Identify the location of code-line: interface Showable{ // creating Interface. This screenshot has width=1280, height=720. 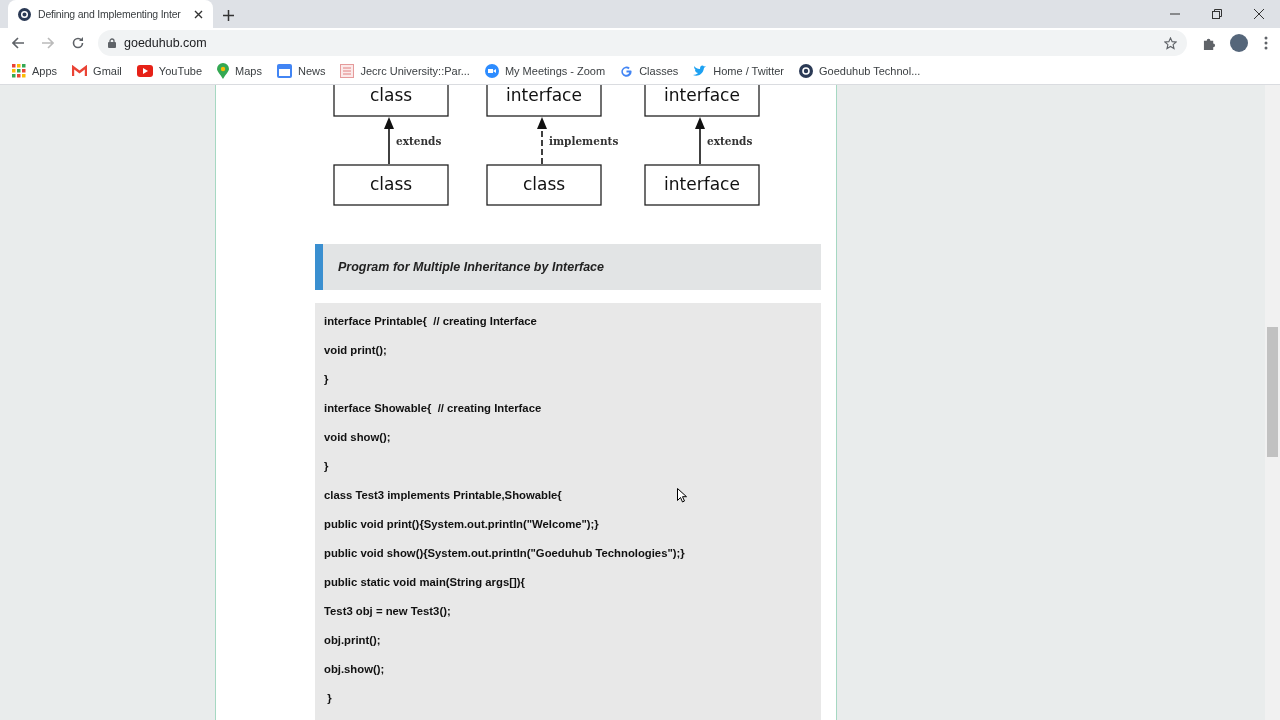
(433, 408).